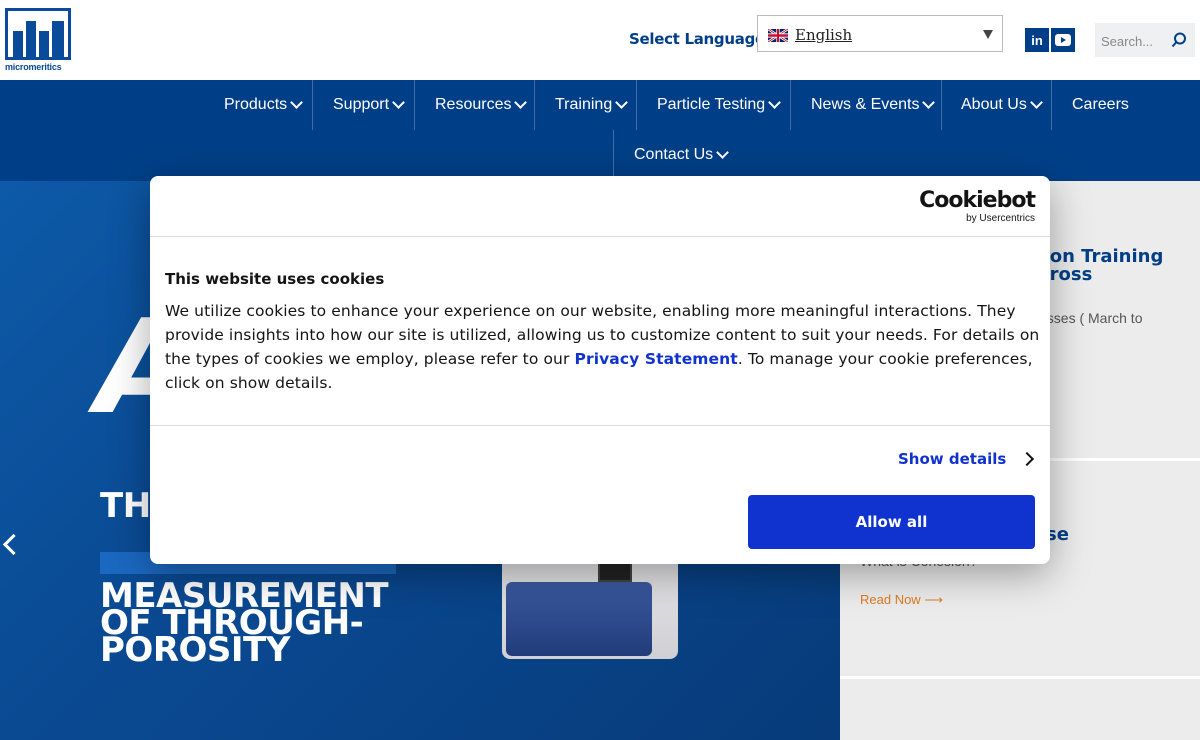  I want to click on nav-item-products: Products, so click(264, 105).